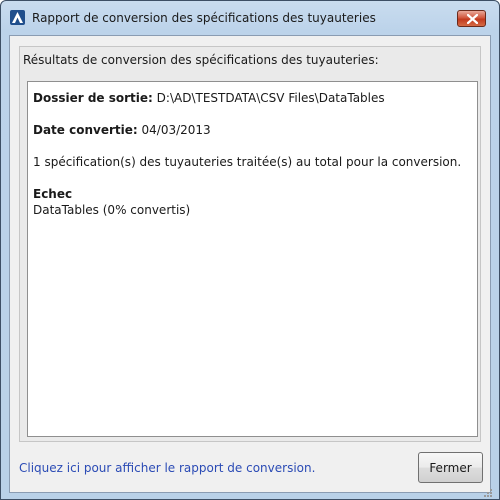  What do you see at coordinates (270, 98) in the screenshot?
I see `output-folder-value: D:\AD\TESTDATA\CSV Files\DataTables` at bounding box center [270, 98].